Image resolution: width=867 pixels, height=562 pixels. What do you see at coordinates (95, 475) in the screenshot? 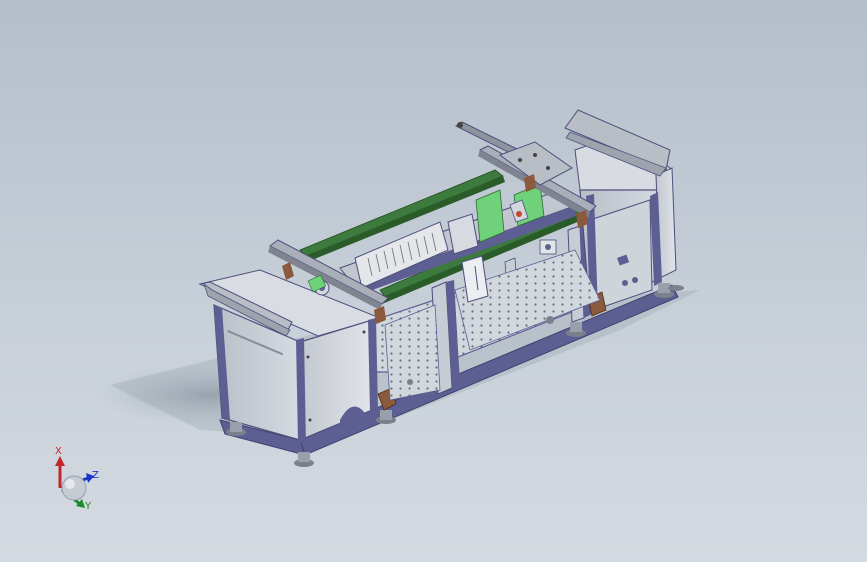
I see `z-axis-label: Z` at bounding box center [95, 475].